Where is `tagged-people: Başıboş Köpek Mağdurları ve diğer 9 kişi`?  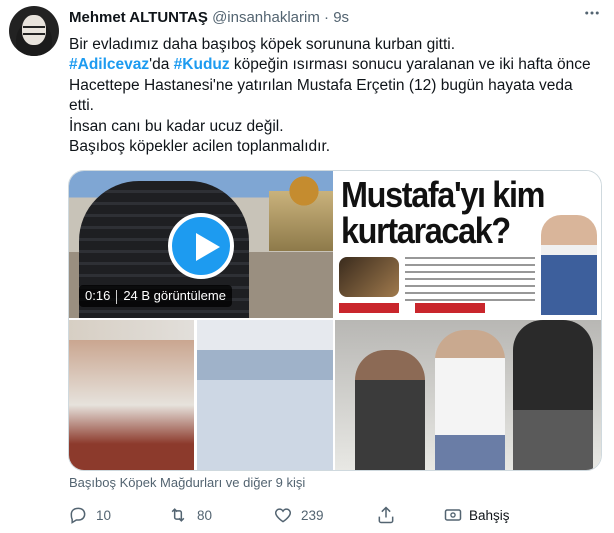 tagged-people: Başıboş Köpek Mağdurları ve diğer 9 kişi is located at coordinates (187, 482).